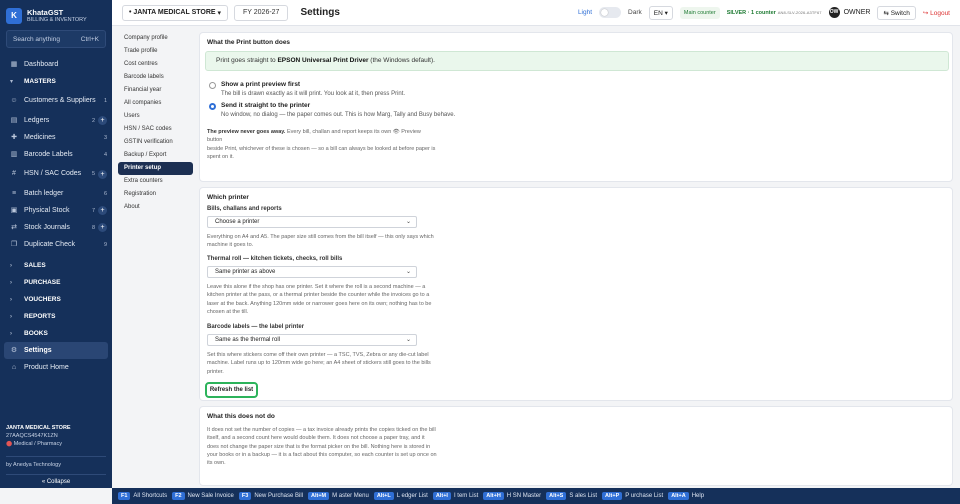 This screenshot has width=960, height=504. I want to click on select-value: Choose a printer, so click(237, 222).